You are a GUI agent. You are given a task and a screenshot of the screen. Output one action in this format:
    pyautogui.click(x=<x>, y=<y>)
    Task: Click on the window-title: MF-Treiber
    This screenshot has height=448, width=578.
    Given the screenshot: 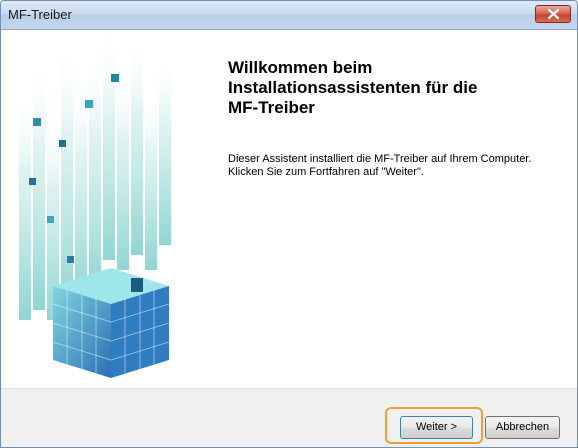 What is the action you would take?
    pyautogui.click(x=40, y=14)
    